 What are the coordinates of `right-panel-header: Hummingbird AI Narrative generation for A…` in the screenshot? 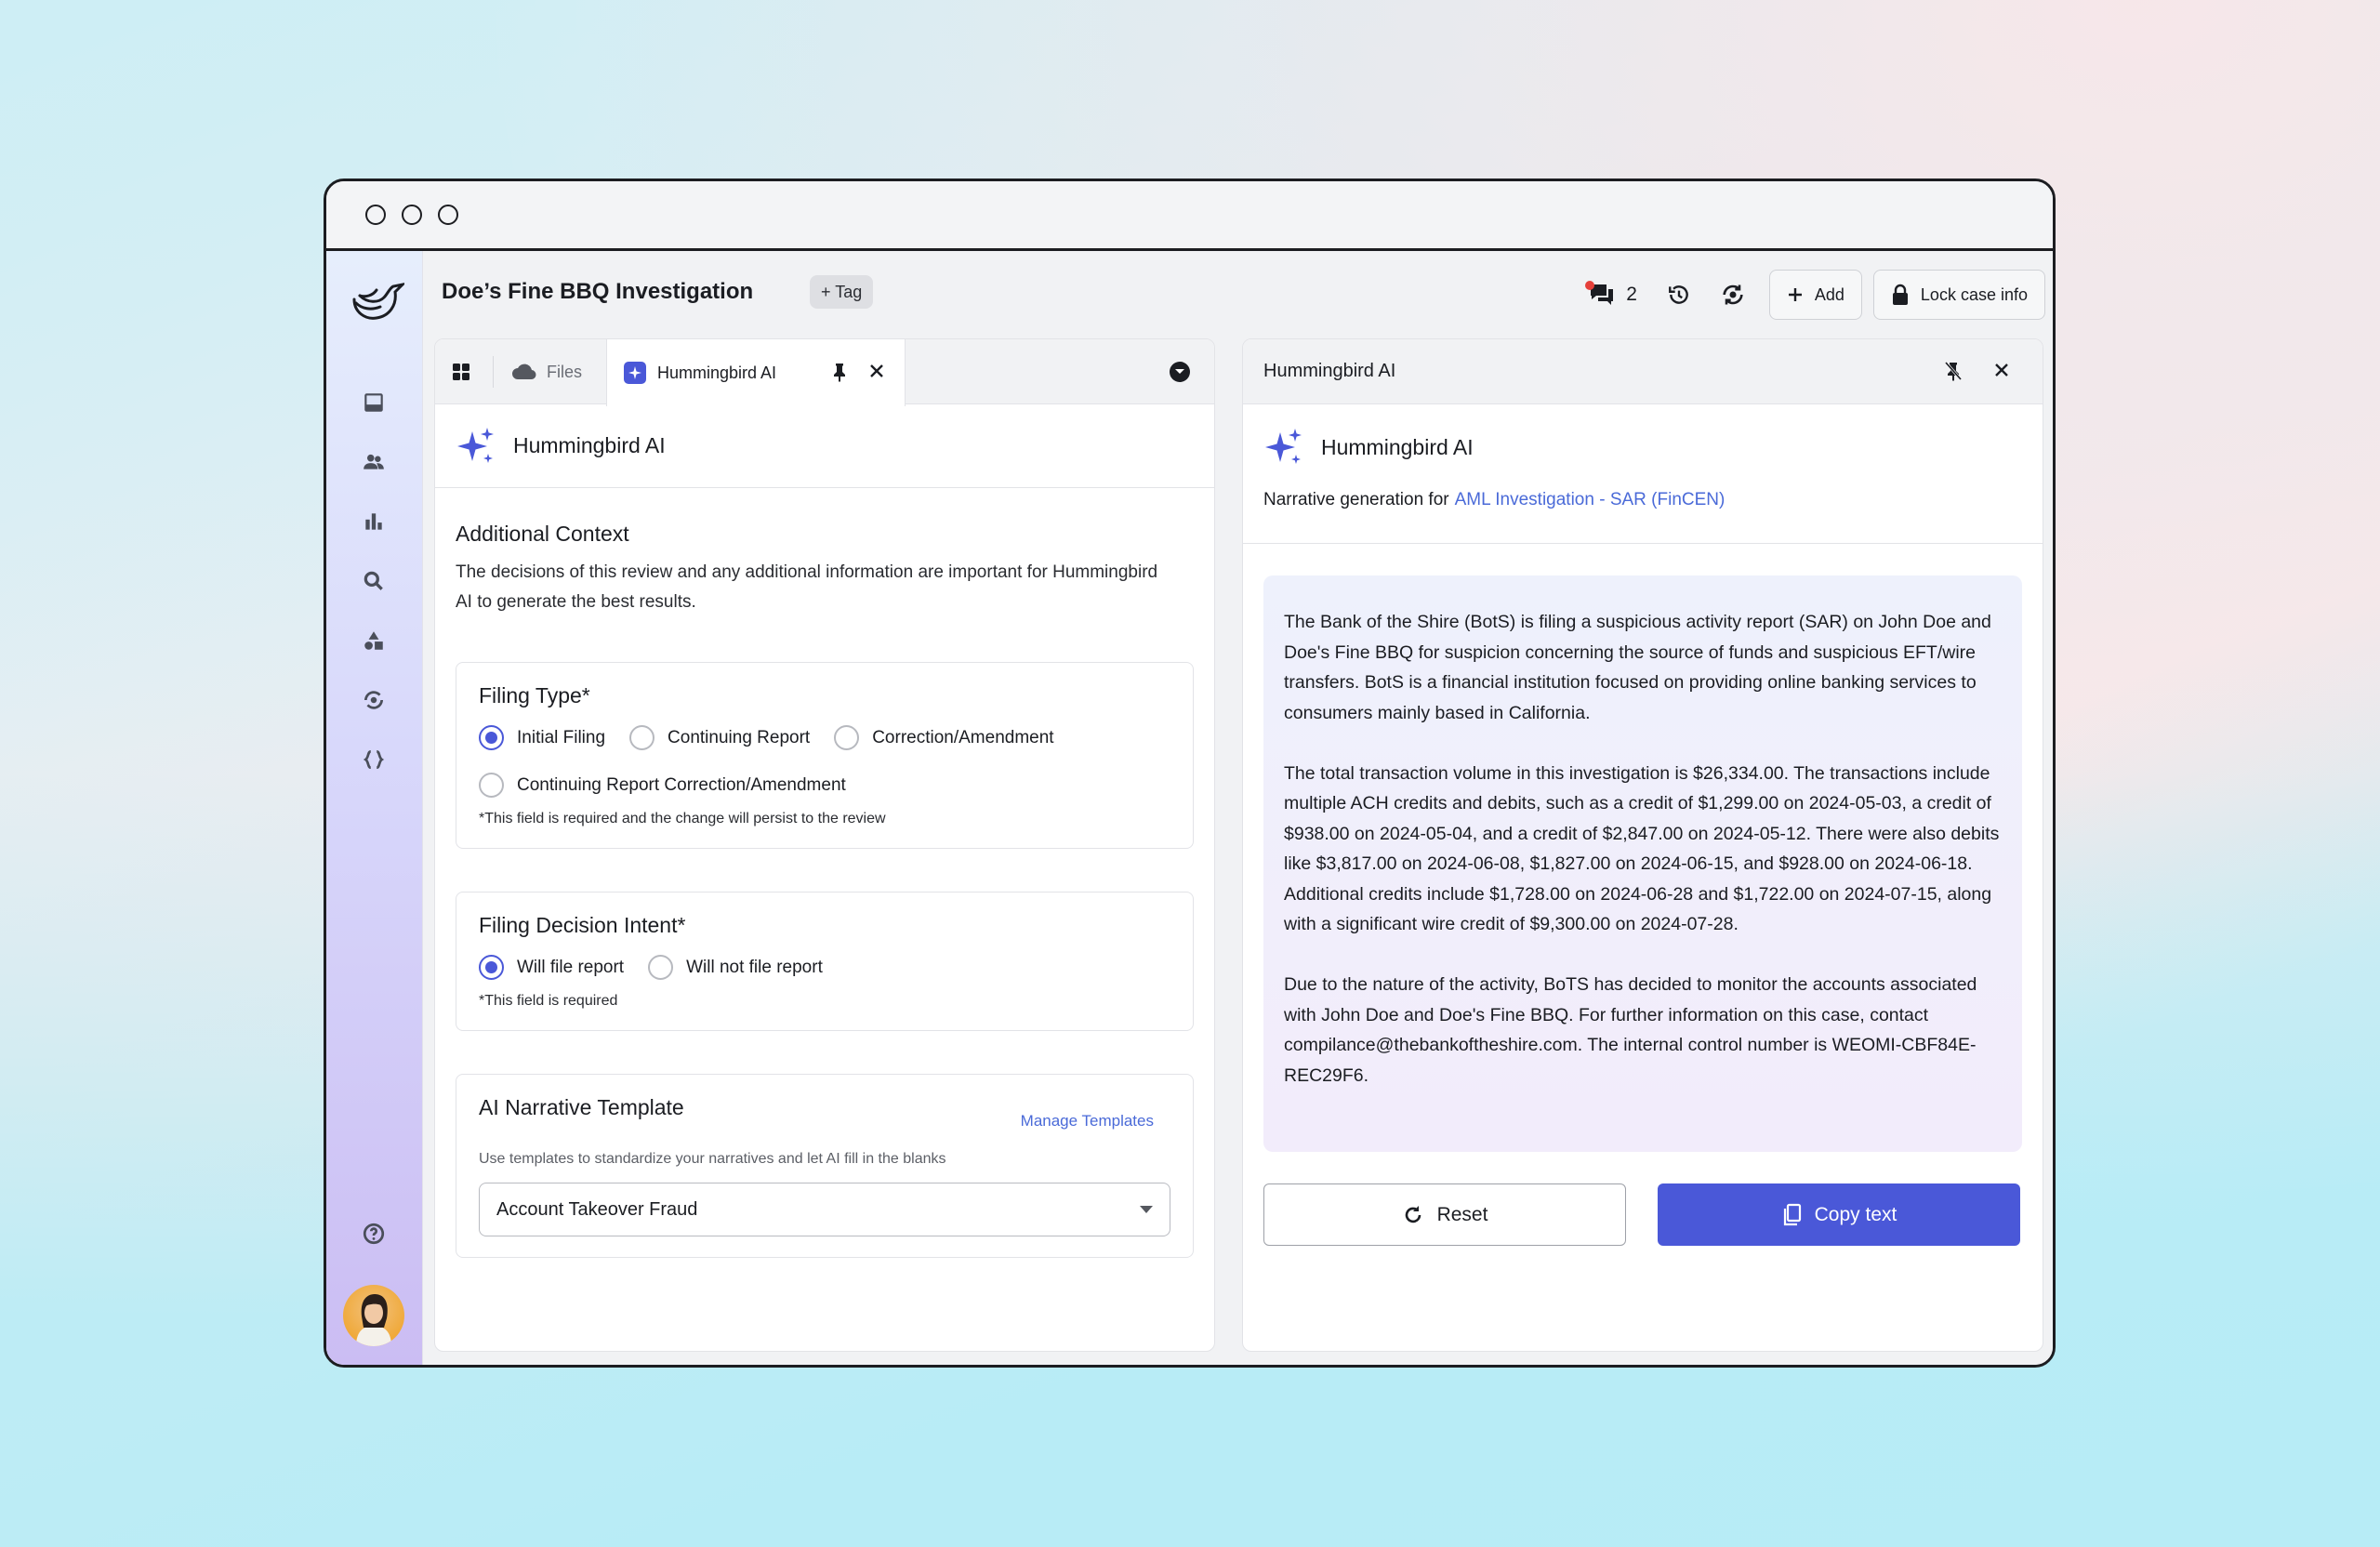 It's located at (1643, 474).